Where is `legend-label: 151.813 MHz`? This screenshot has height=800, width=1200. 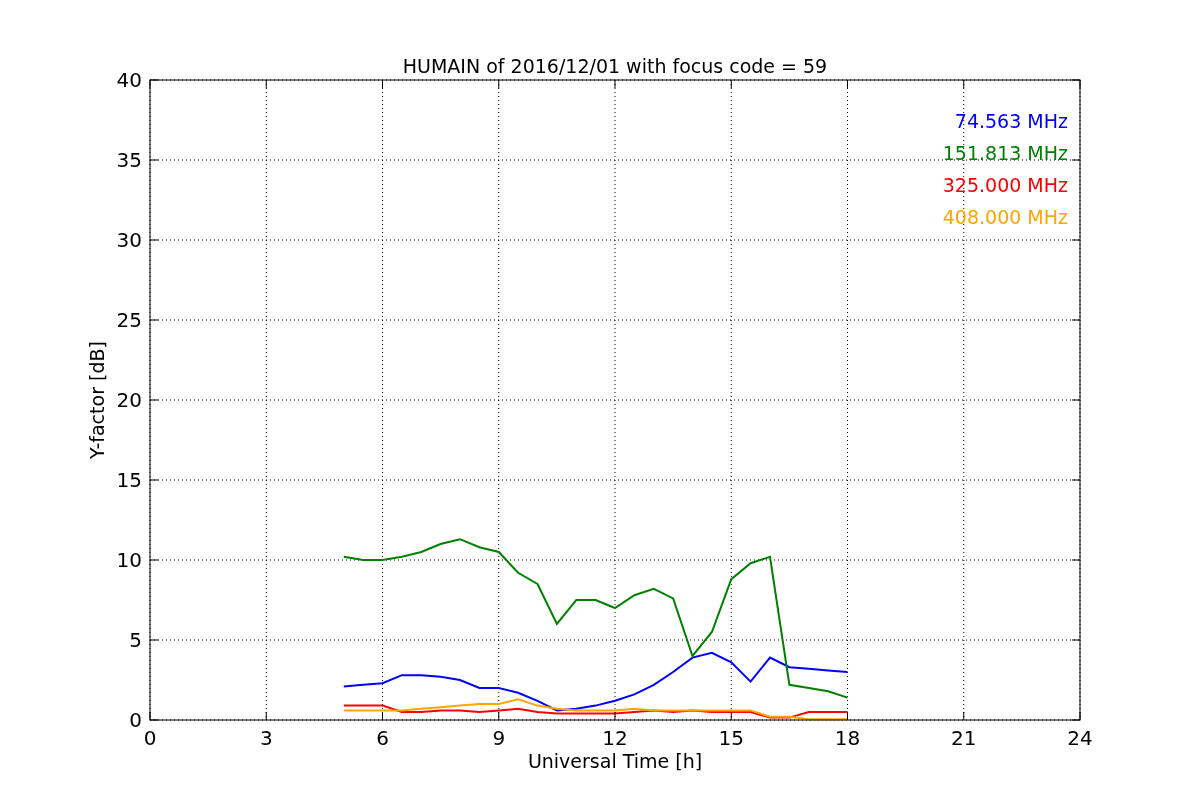
legend-label: 151.813 MHz is located at coordinates (1005, 153).